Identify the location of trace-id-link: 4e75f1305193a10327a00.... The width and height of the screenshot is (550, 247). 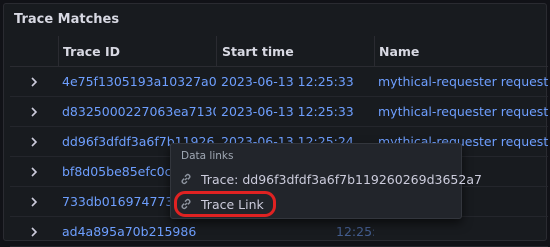
(139, 81).